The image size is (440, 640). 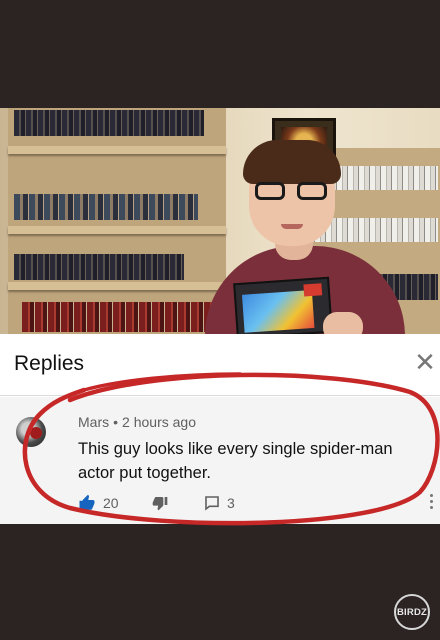 What do you see at coordinates (212, 503) in the screenshot?
I see `reply-icon` at bounding box center [212, 503].